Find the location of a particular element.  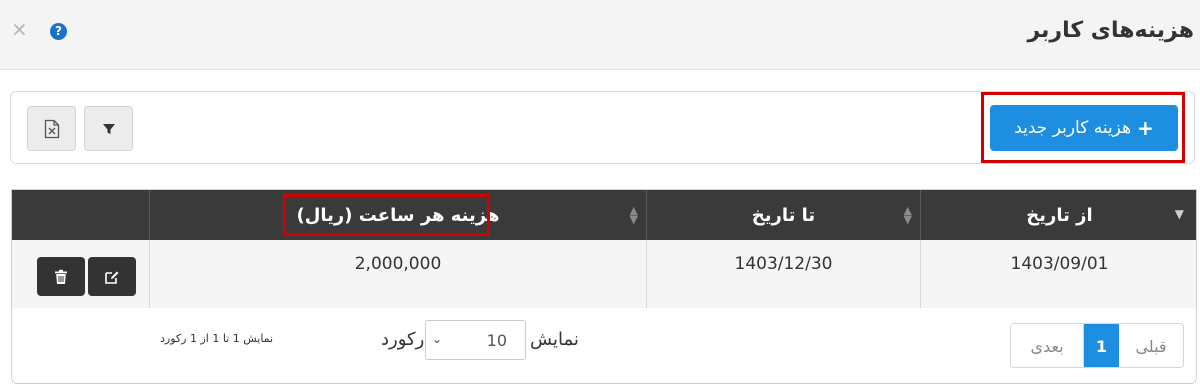

delete-button is located at coordinates (61, 276).